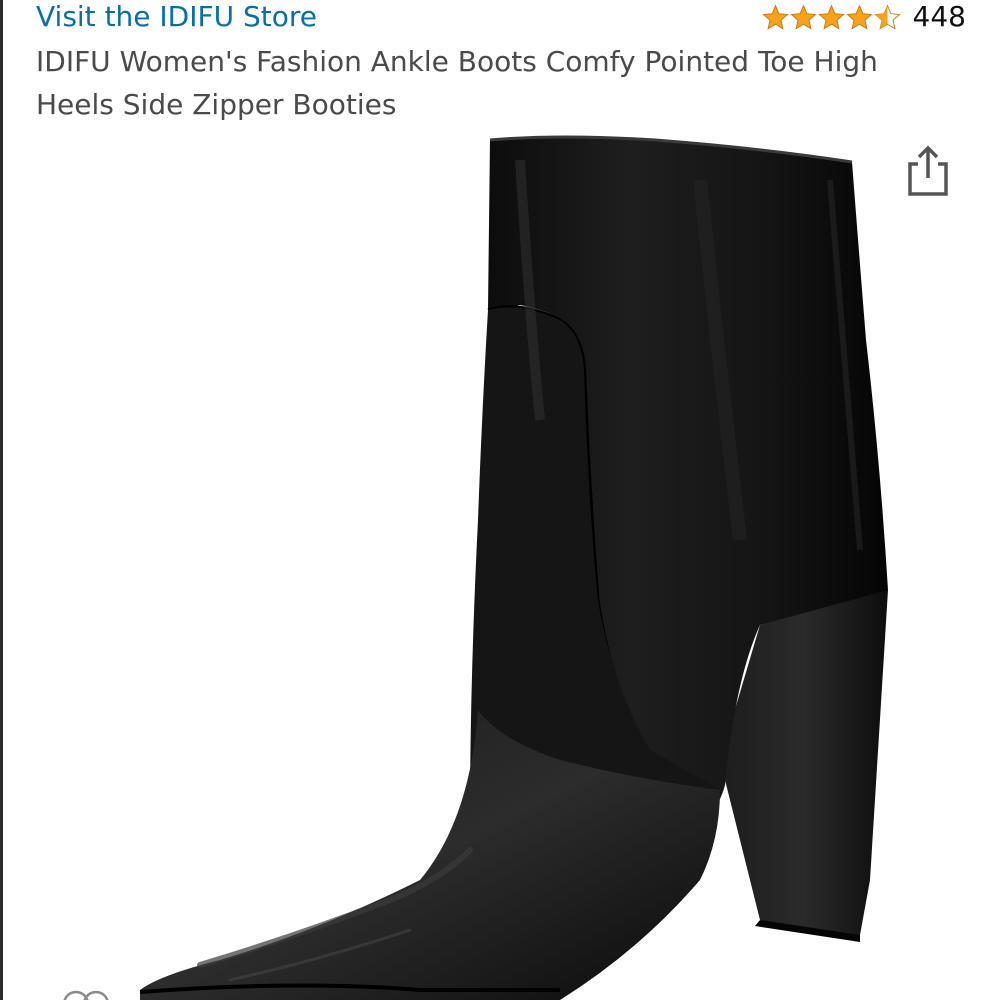 This screenshot has width=1000, height=1000. What do you see at coordinates (887, 17) in the screenshot?
I see `half-star-icon` at bounding box center [887, 17].